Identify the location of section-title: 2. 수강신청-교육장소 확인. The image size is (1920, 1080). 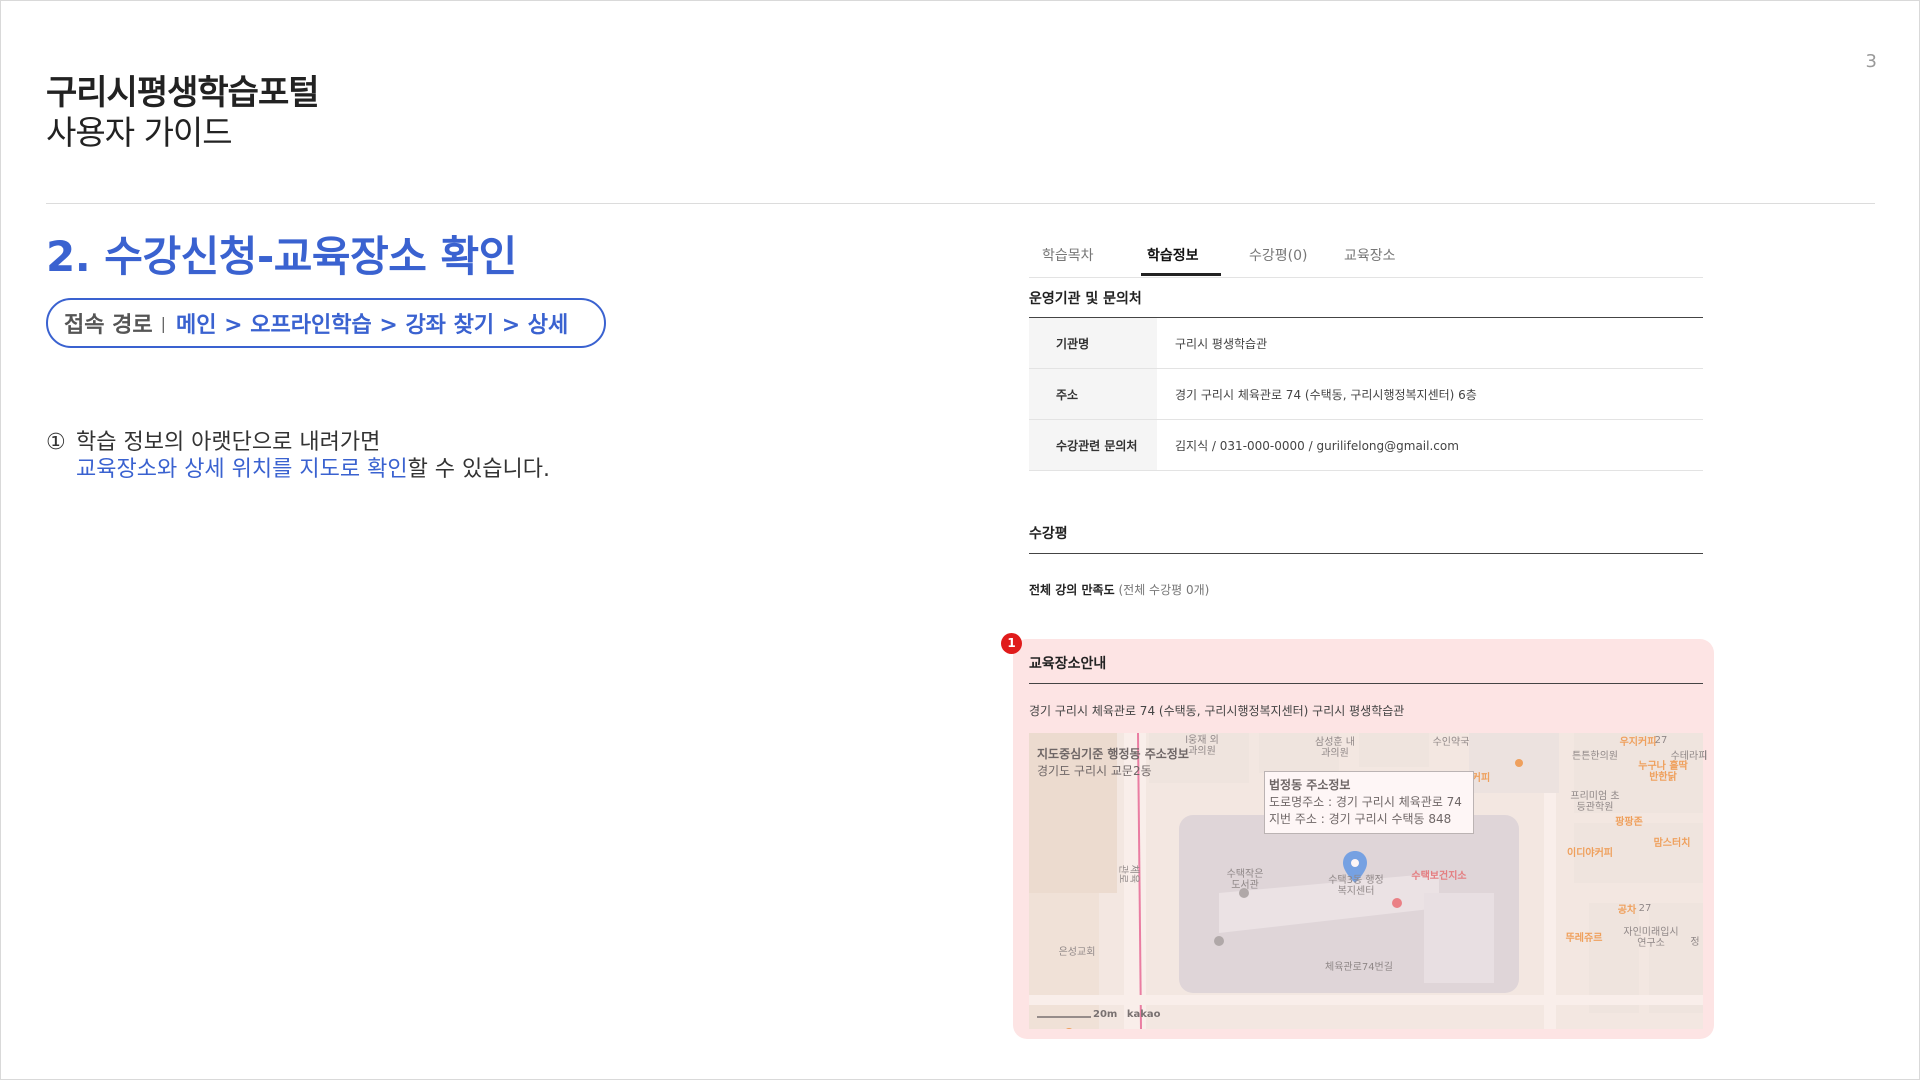
(281, 256).